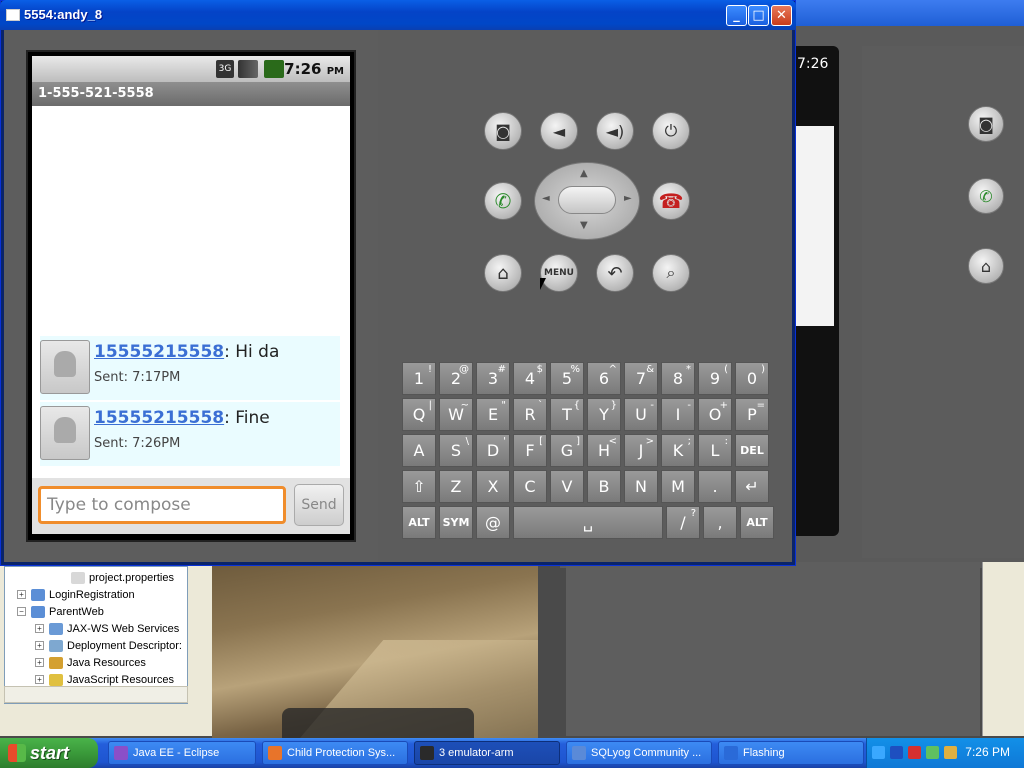  Describe the element at coordinates (584, 225) in the screenshot. I see `dpad-down-icon: ▼` at that location.